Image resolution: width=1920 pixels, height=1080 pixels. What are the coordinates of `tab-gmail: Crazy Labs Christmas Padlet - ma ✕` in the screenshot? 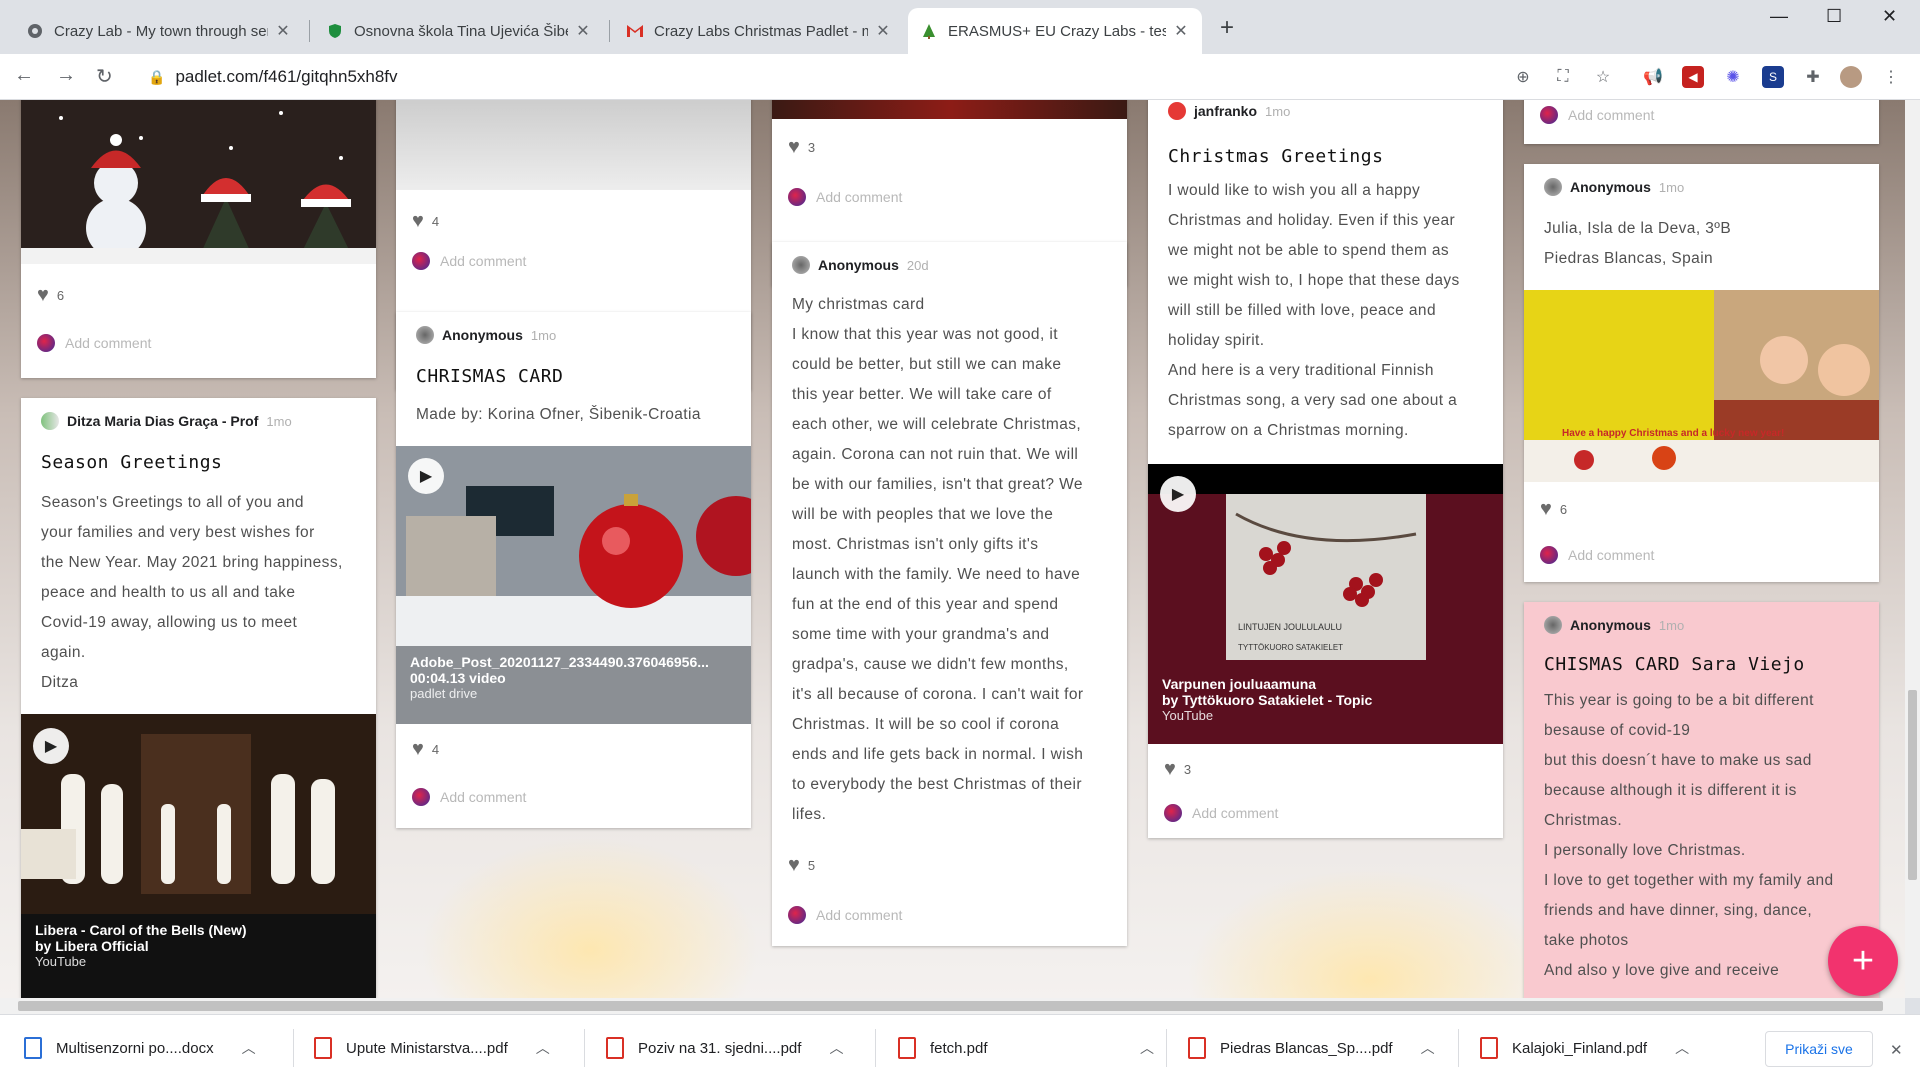 It's located at (759, 31).